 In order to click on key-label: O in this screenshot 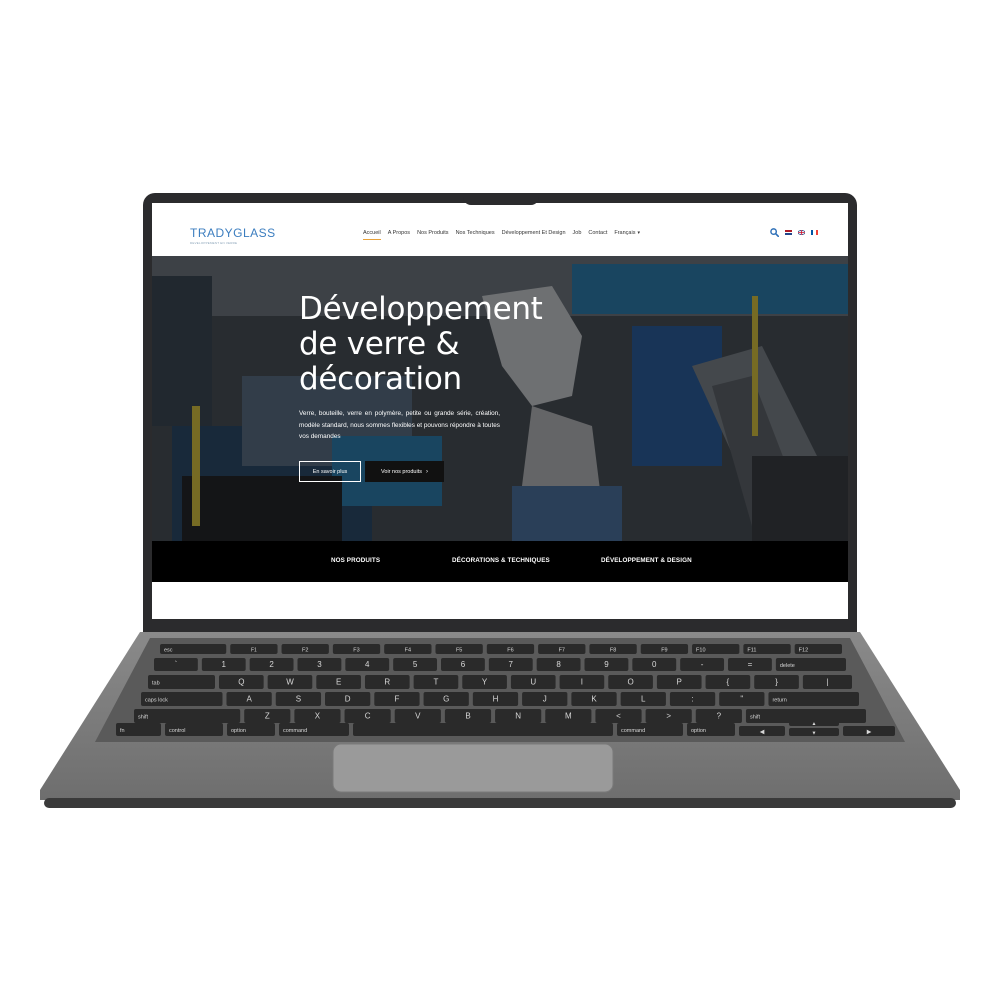, I will do `click(630, 682)`.